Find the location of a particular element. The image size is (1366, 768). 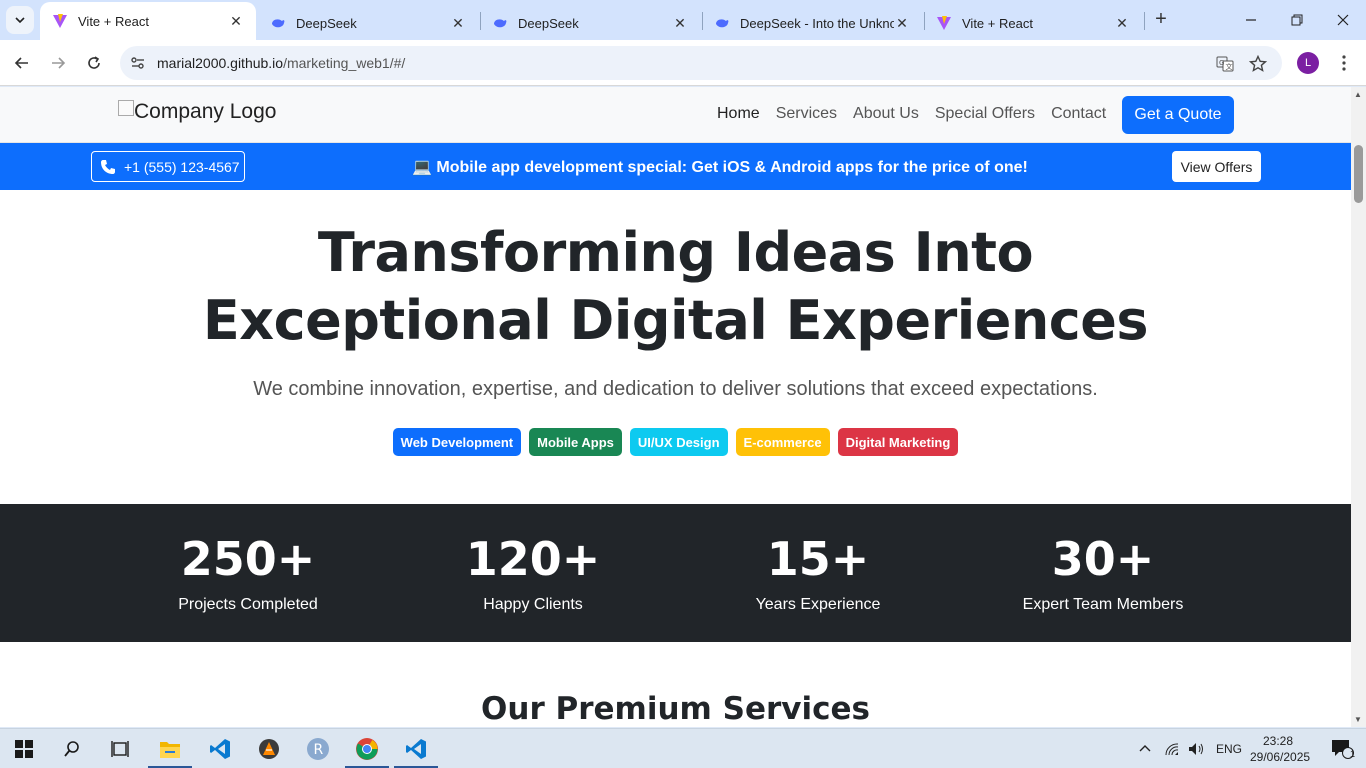

stat-label: Years Experience is located at coordinates (818, 604).